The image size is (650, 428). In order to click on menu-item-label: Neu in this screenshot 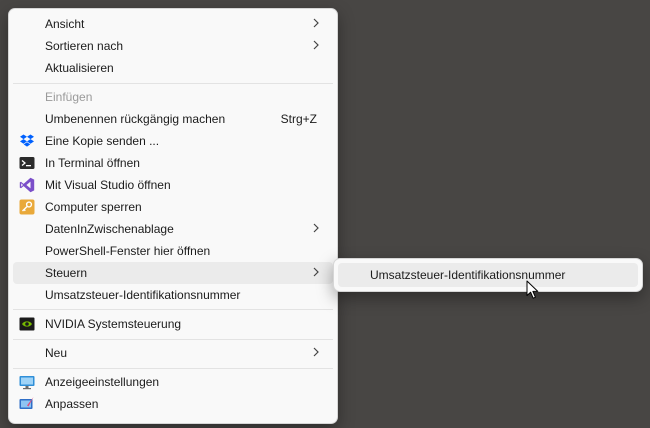, I will do `click(56, 353)`.